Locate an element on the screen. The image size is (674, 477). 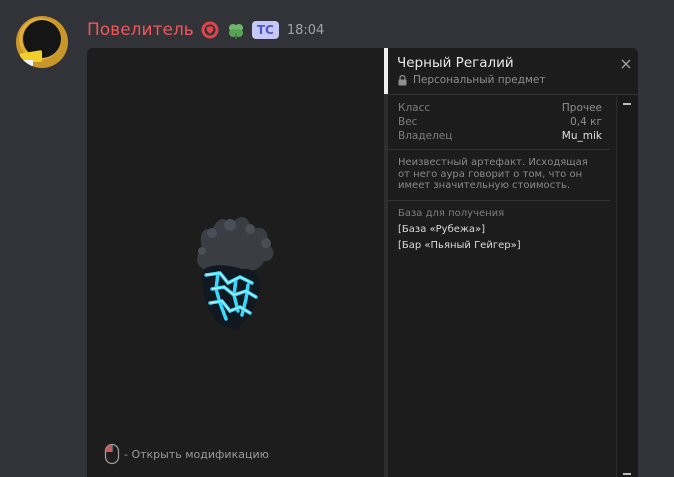
item-name: Черный Регалий is located at coordinates (455, 63).